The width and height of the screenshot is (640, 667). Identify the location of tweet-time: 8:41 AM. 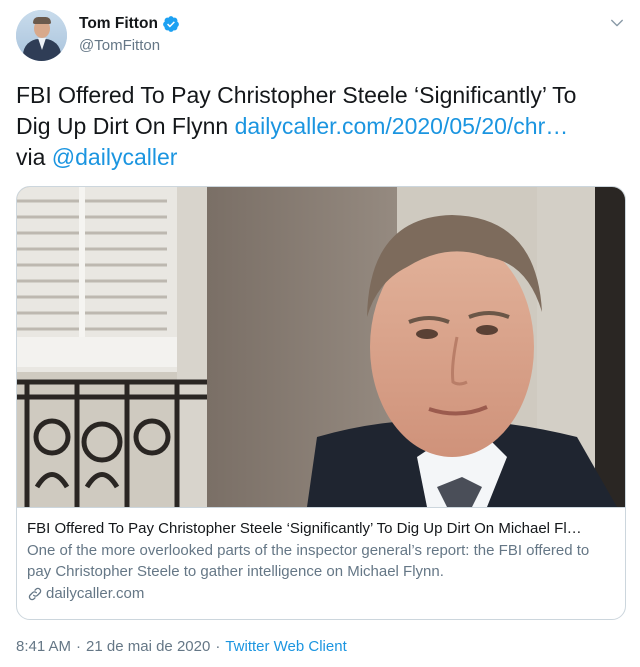
(43, 646).